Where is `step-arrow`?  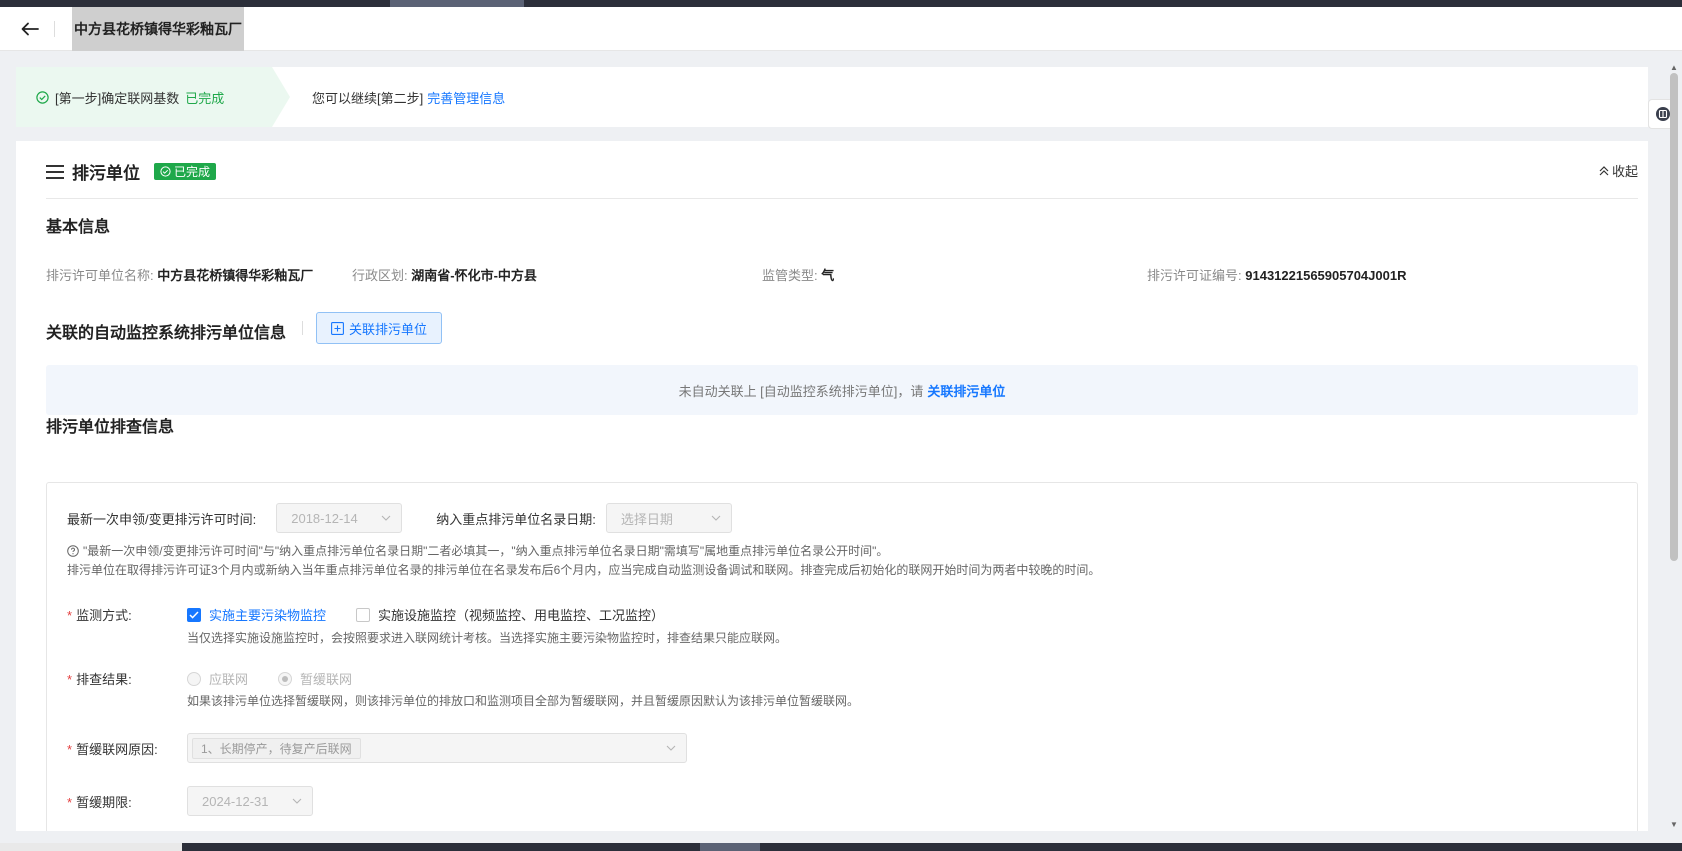
step-arrow is located at coordinates (281, 97).